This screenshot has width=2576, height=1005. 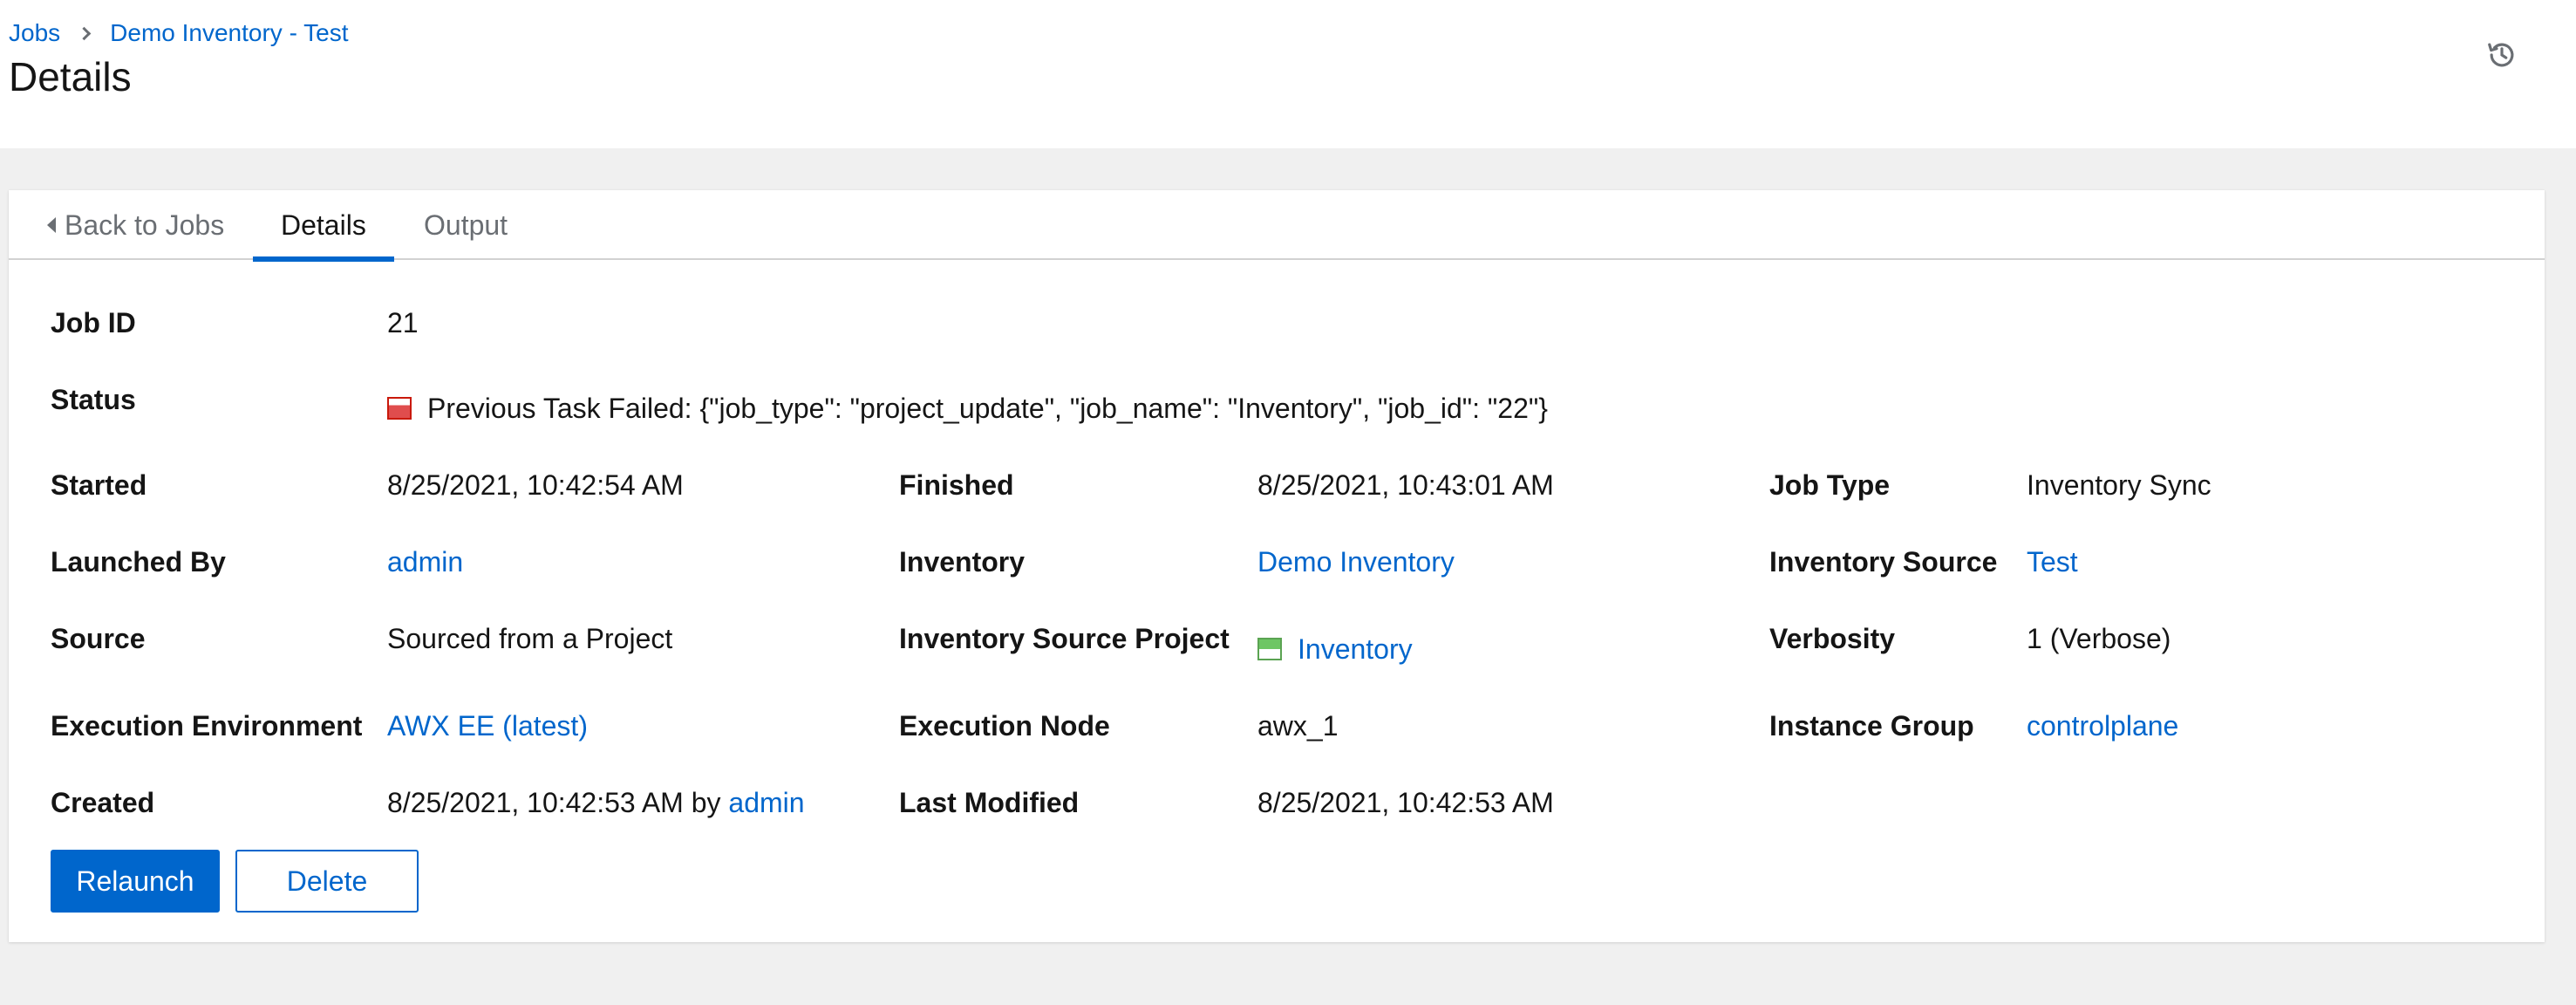 I want to click on tab-label: Details, so click(x=323, y=225).